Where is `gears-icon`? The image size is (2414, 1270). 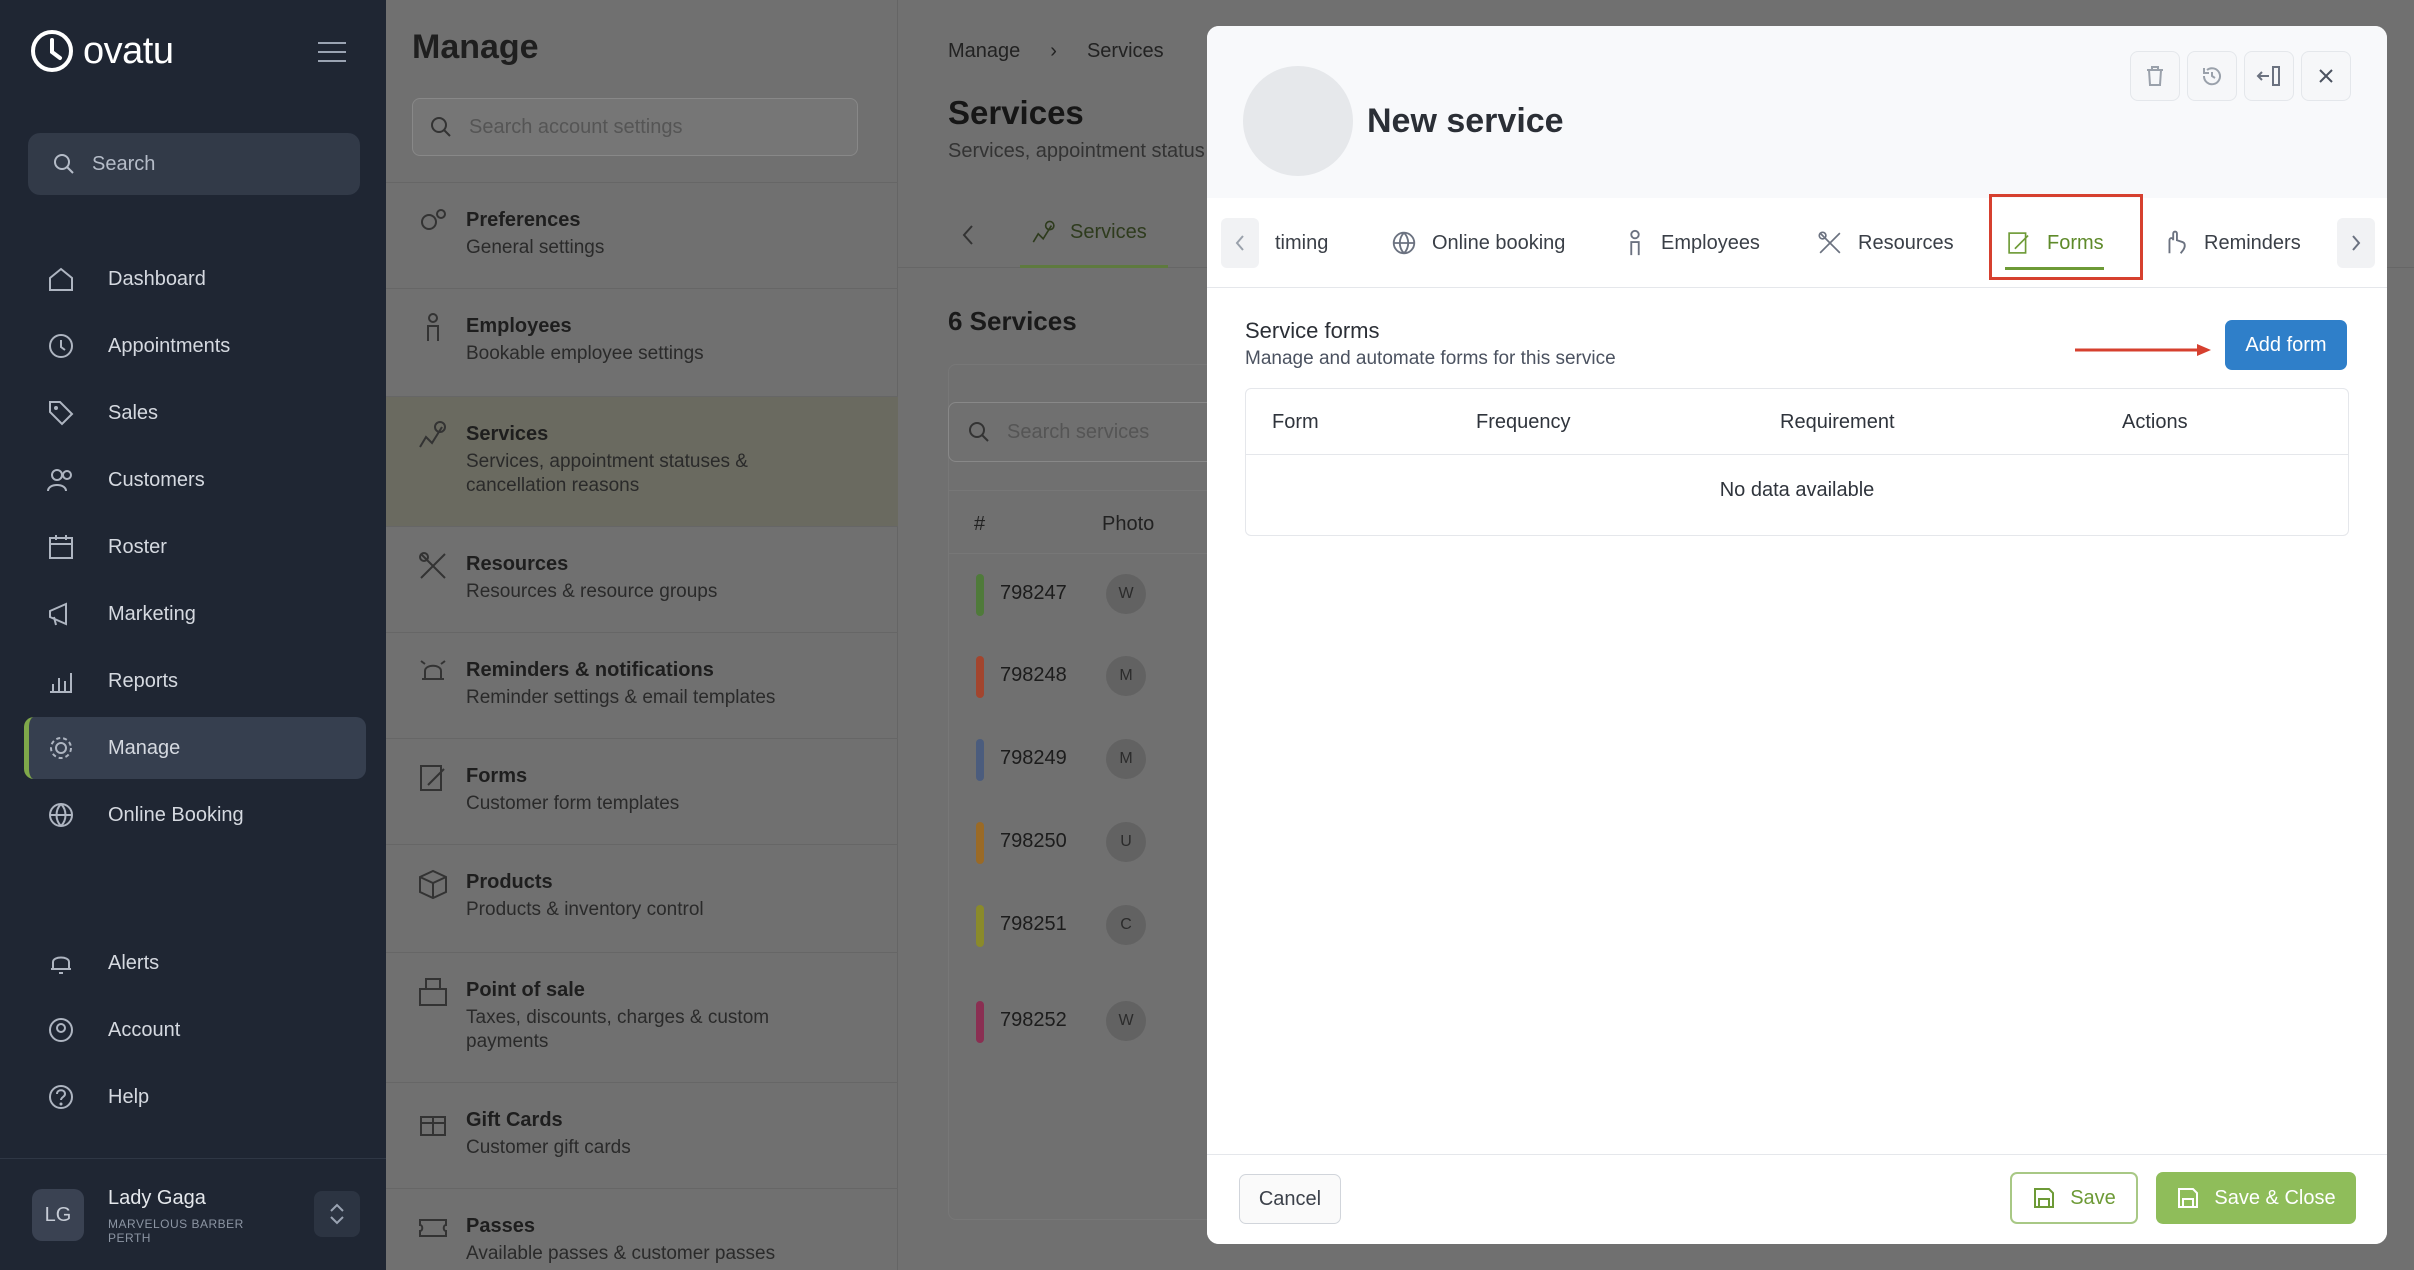
gears-icon is located at coordinates (433, 219).